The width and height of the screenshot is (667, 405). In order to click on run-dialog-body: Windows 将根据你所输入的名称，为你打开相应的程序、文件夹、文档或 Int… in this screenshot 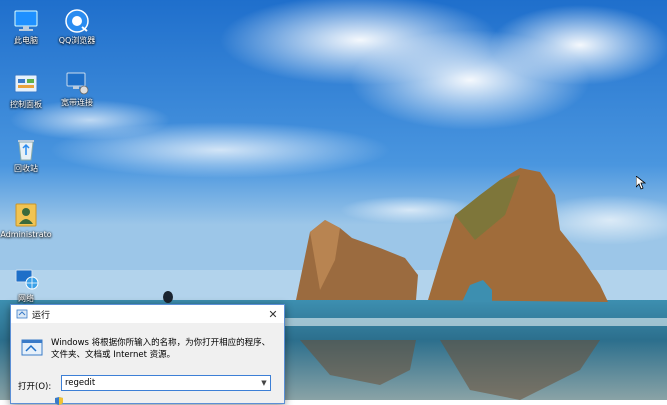, I will do `click(147, 364)`.